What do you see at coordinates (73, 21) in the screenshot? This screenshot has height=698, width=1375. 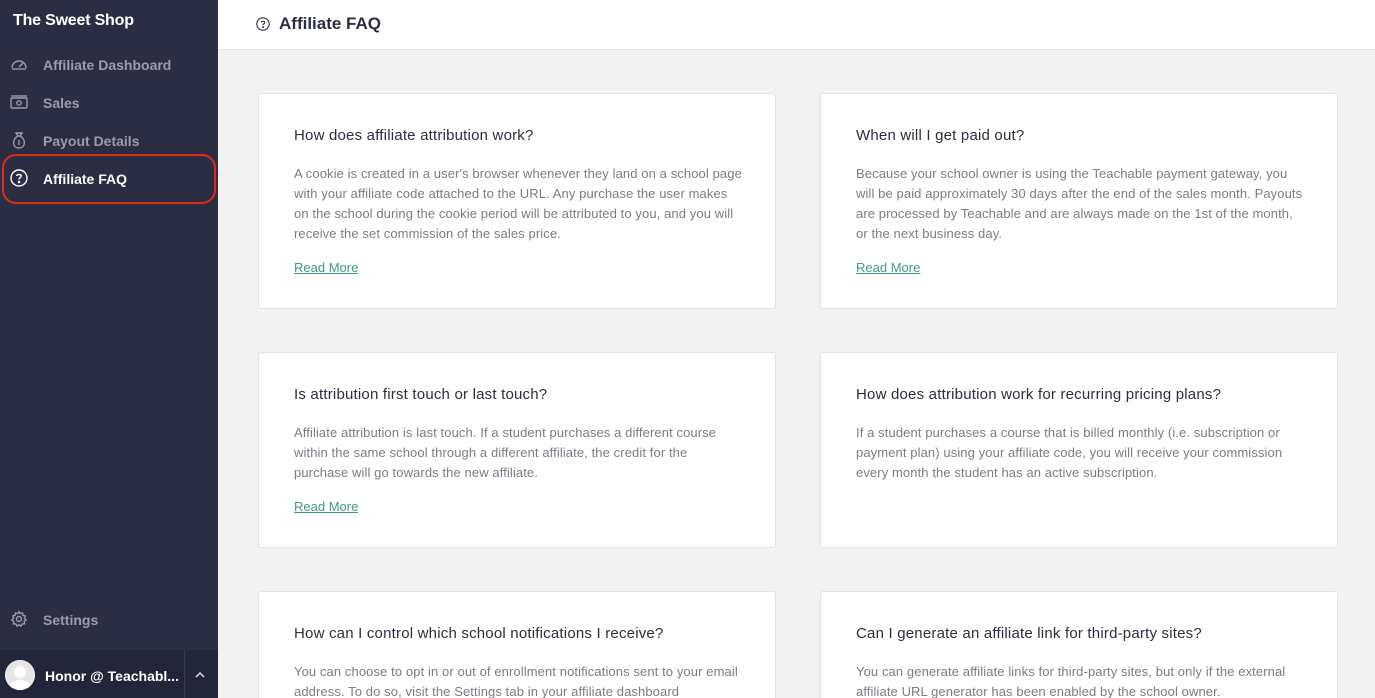 I see `school-brand: The Sweet Shop` at bounding box center [73, 21].